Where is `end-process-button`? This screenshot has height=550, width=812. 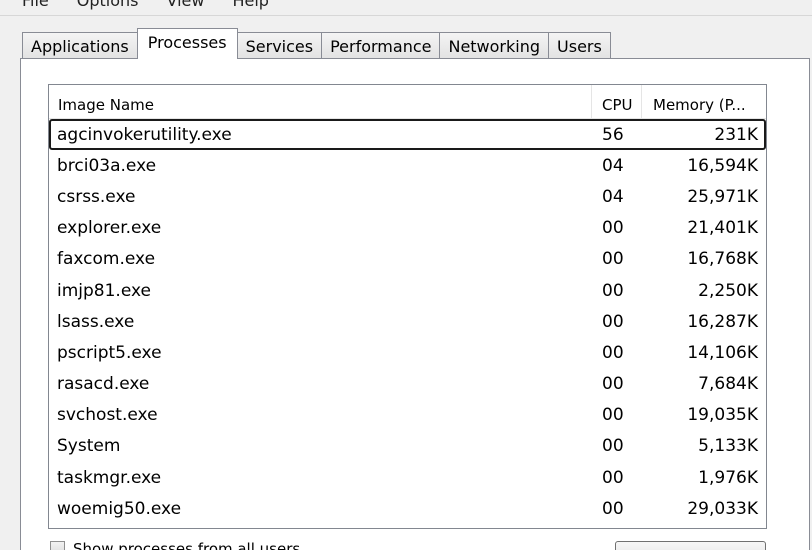 end-process-button is located at coordinates (690, 545).